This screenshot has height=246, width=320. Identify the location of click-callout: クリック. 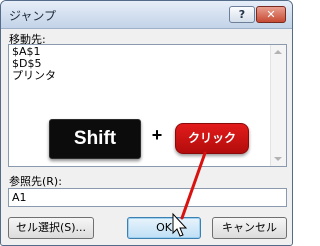
(212, 138).